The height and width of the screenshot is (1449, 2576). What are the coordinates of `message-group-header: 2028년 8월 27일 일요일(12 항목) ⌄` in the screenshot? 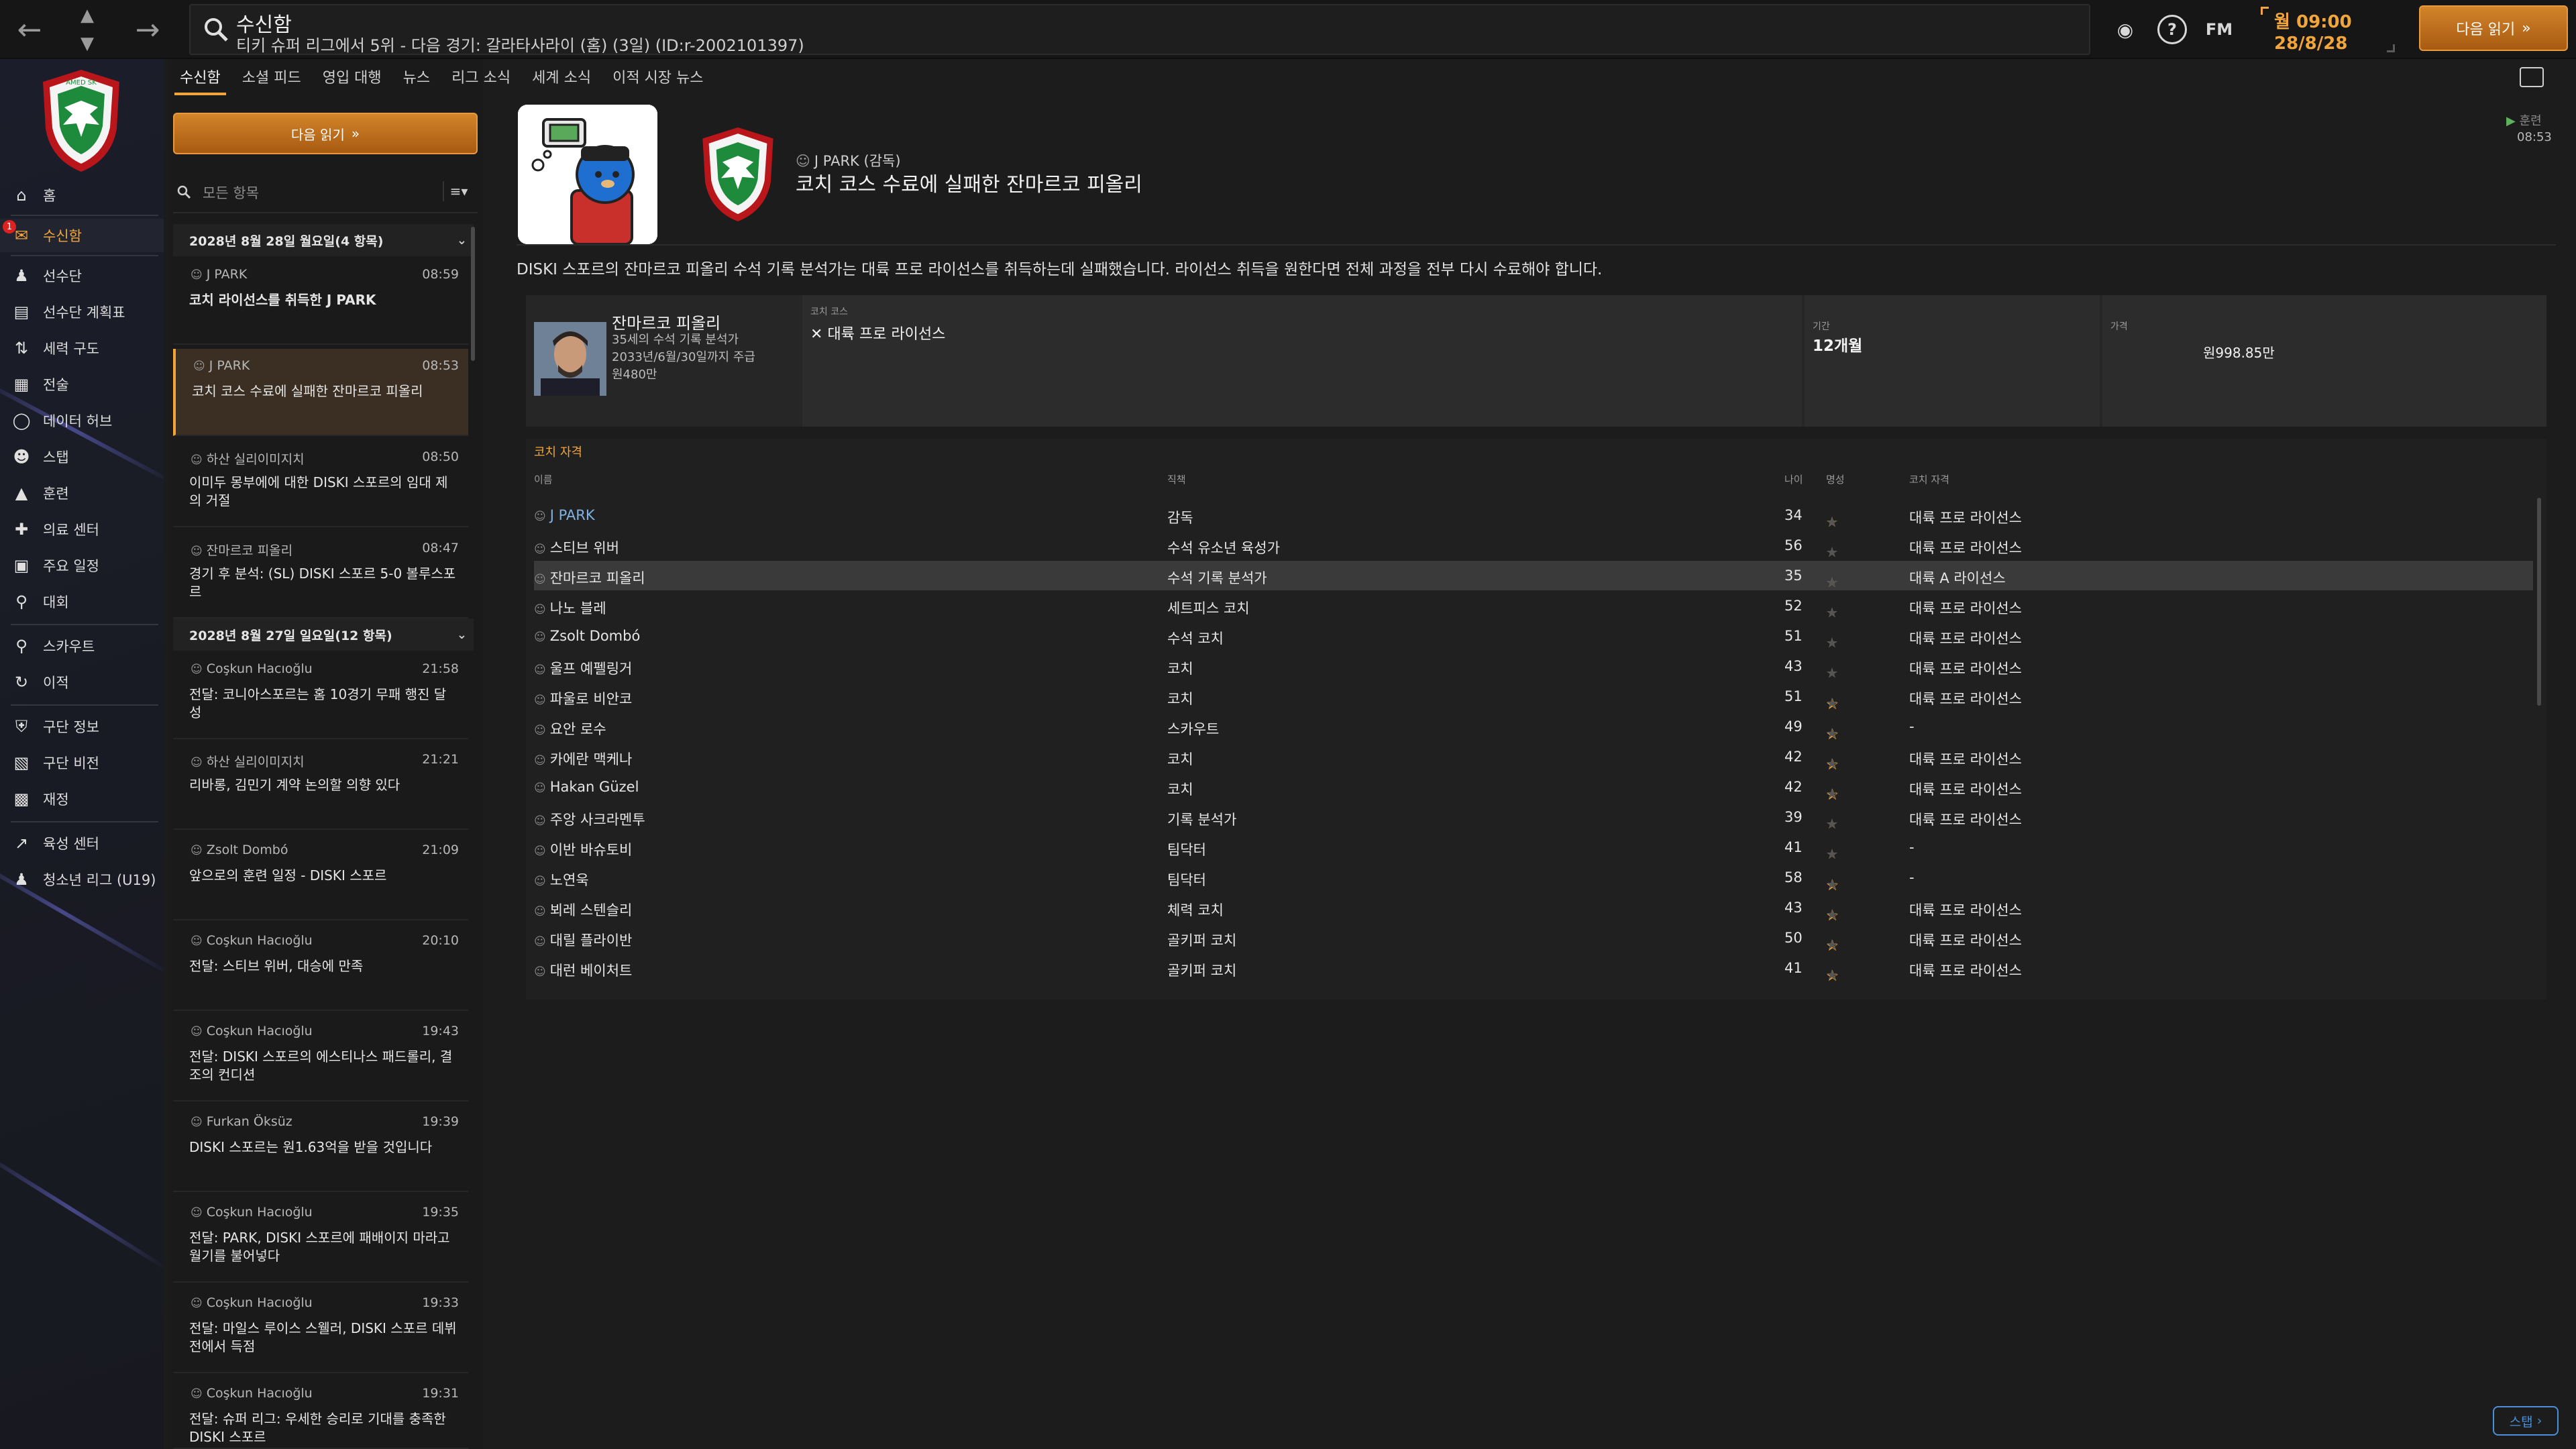 It's located at (323, 635).